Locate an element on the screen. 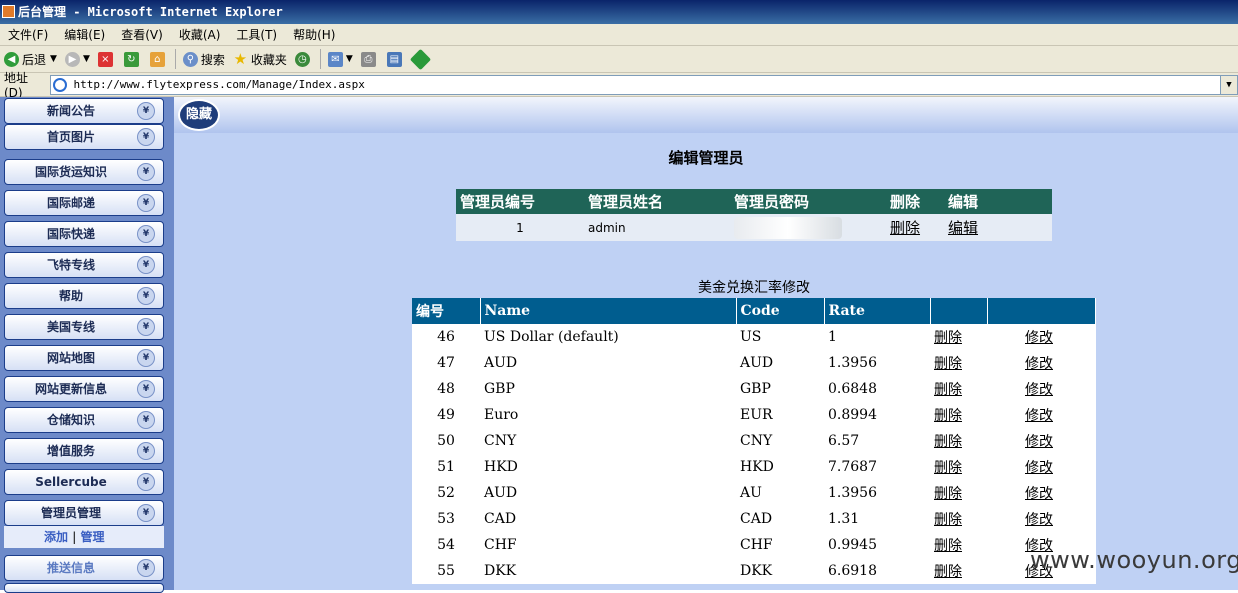 The width and height of the screenshot is (1238, 593). sidebar-item-value-added: 增值服务 ¥ is located at coordinates (84, 451).